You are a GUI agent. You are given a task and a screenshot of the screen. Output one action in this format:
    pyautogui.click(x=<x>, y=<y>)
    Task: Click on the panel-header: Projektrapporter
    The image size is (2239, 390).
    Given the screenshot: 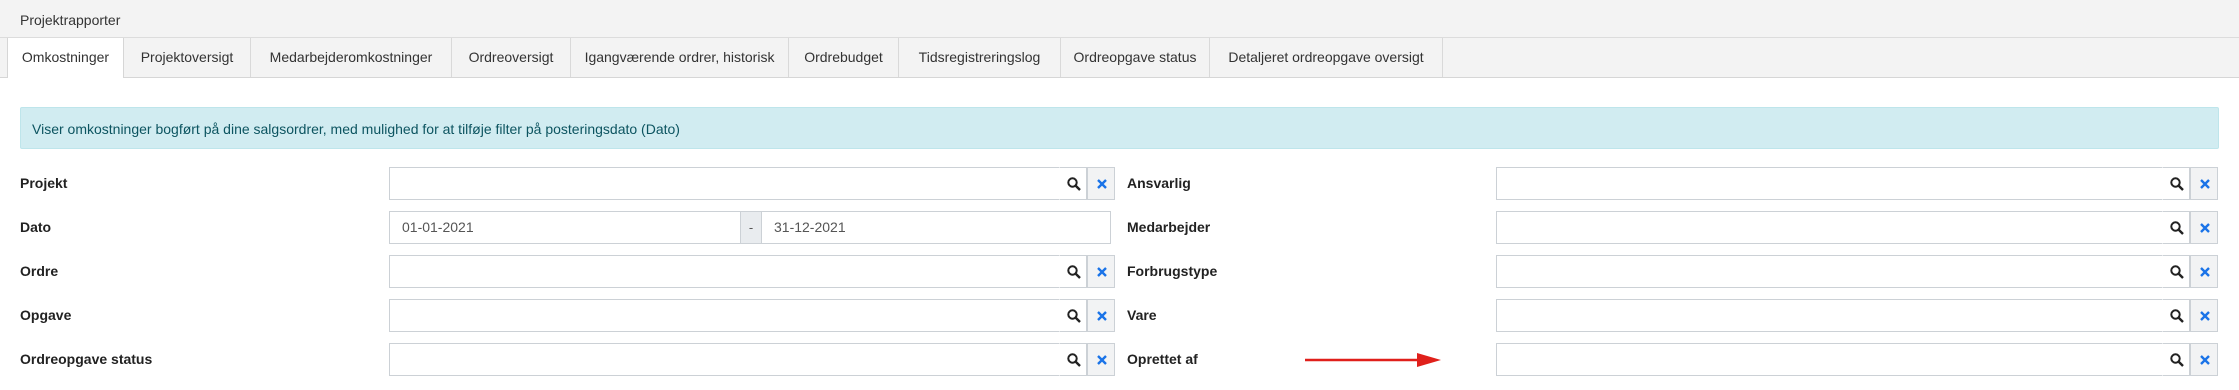 What is the action you would take?
    pyautogui.click(x=1119, y=19)
    